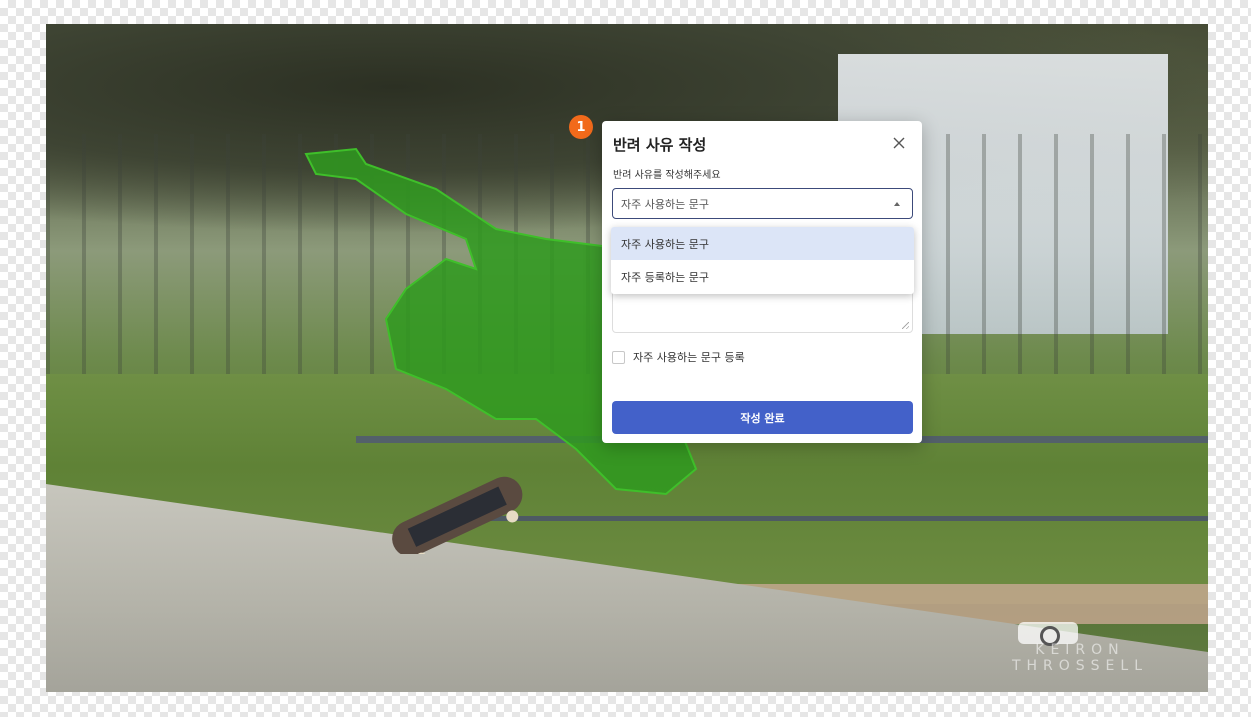 This screenshot has width=1251, height=717. What do you see at coordinates (689, 357) in the screenshot?
I see `checkbox-label: 자주 사용하는 문구 등록` at bounding box center [689, 357].